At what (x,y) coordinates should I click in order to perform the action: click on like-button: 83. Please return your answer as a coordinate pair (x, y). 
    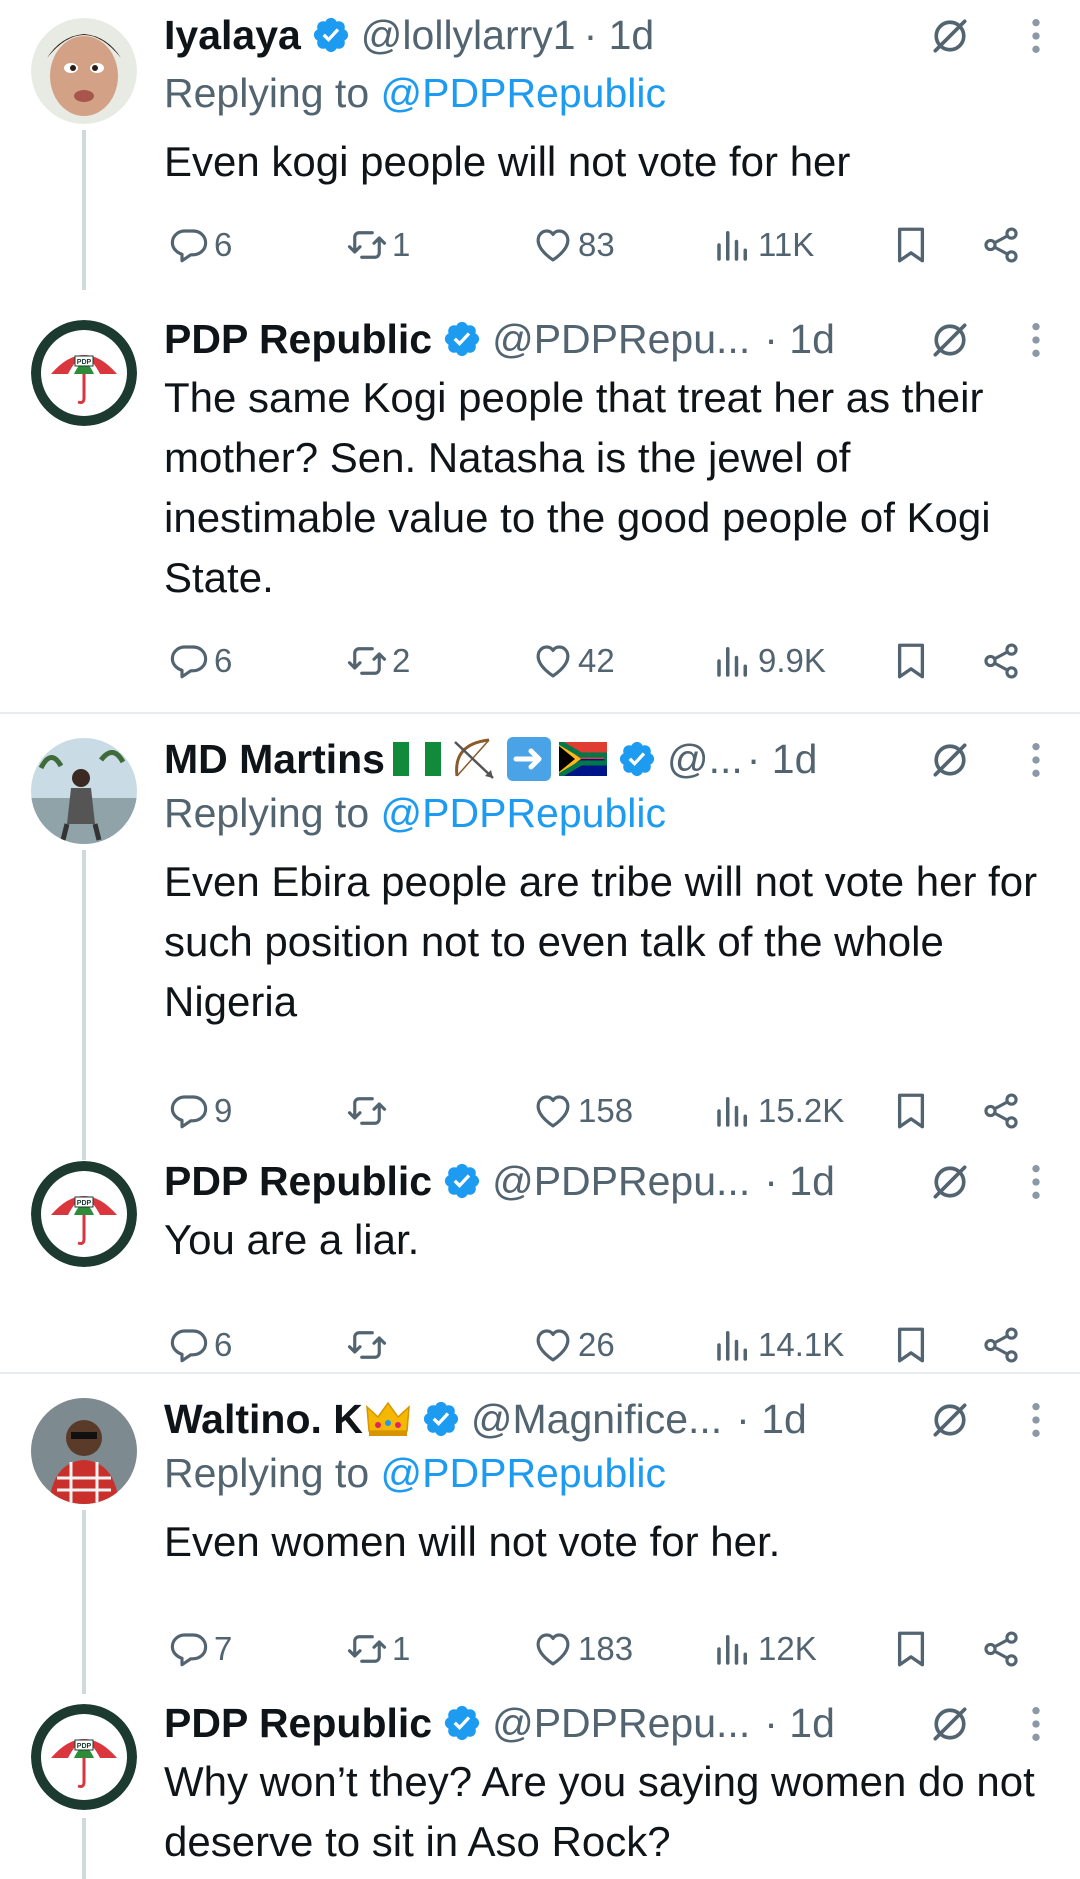
    Looking at the image, I should click on (573, 245).